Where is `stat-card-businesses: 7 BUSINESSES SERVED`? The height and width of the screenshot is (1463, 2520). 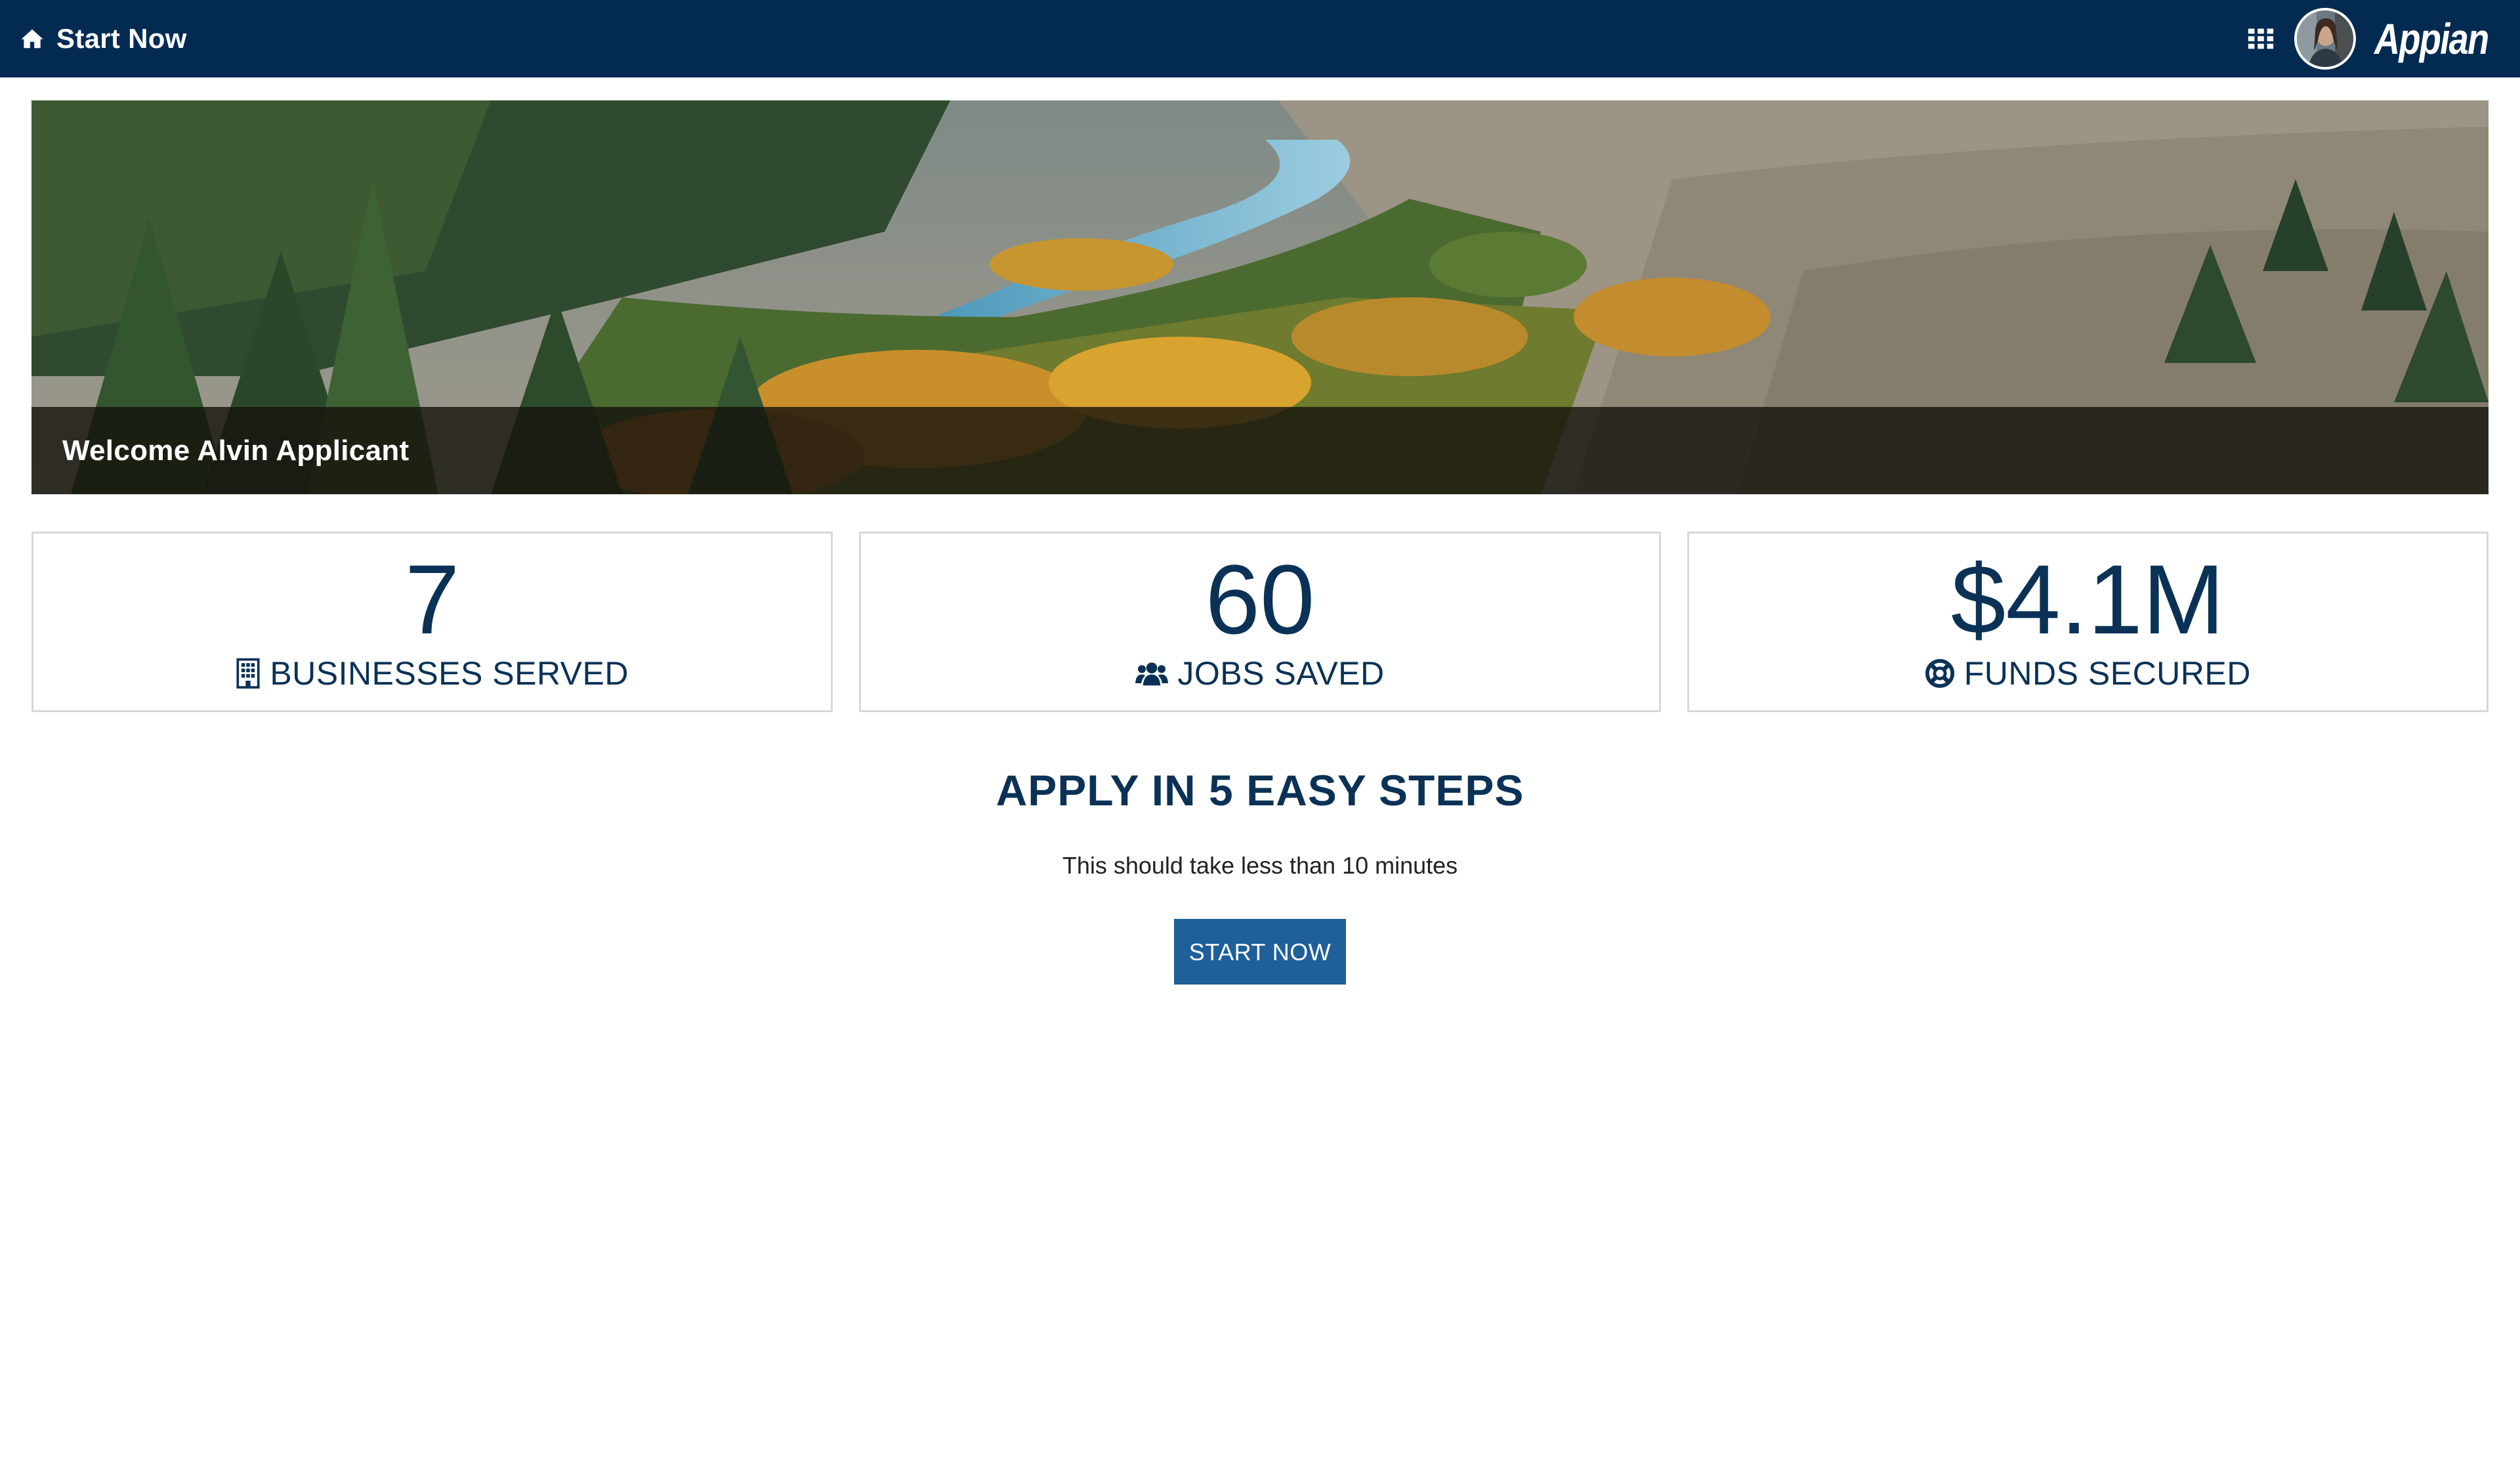 stat-card-businesses: 7 BUSINESSES SERVED is located at coordinates (432, 622).